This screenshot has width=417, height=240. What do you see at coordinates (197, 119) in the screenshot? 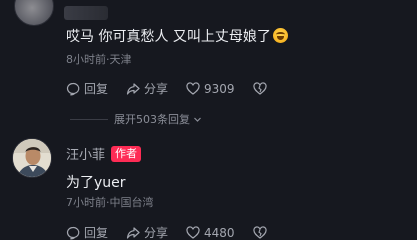
I see `chevron-down-icon` at bounding box center [197, 119].